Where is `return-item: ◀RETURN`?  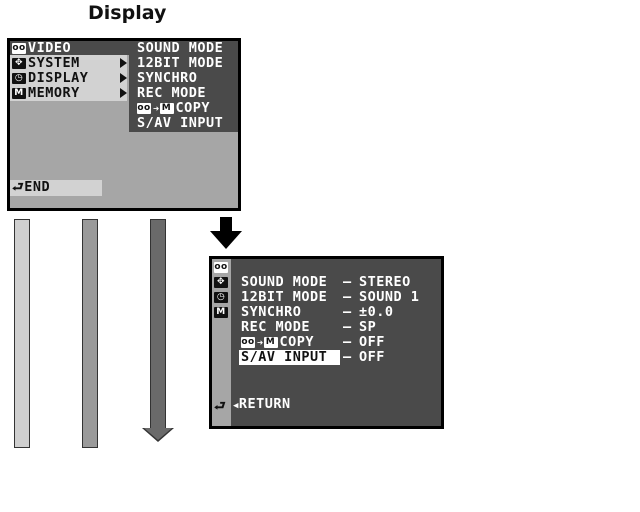 return-item: ◀RETURN is located at coordinates (262, 404).